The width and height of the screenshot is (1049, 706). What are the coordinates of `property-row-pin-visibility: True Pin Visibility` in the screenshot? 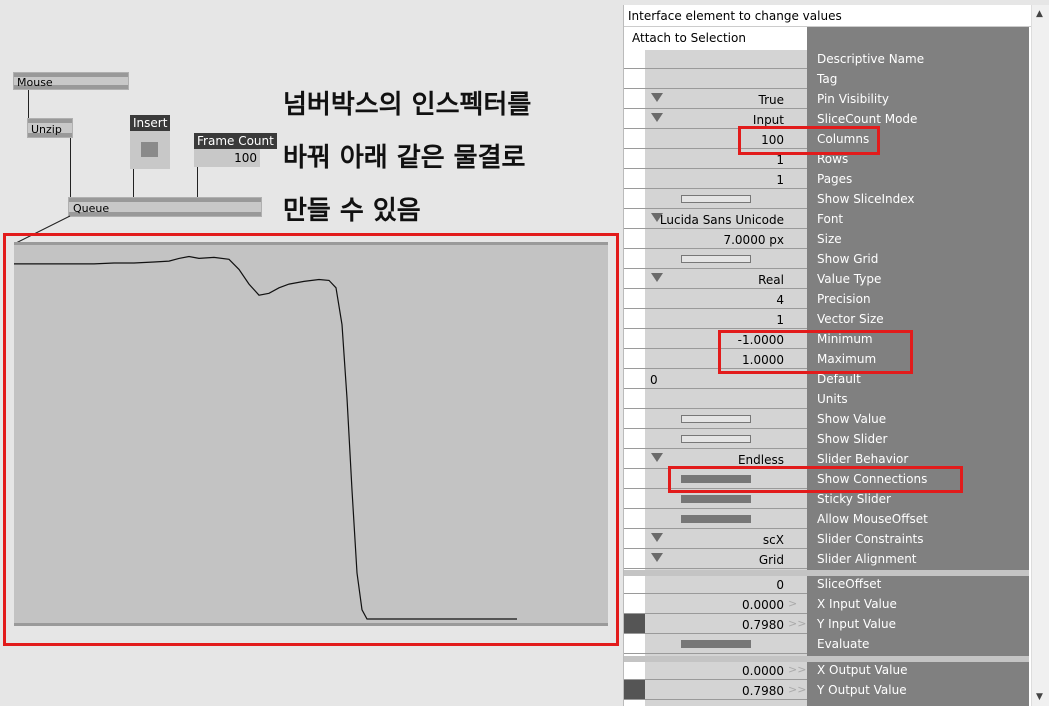 It's located at (826, 99).